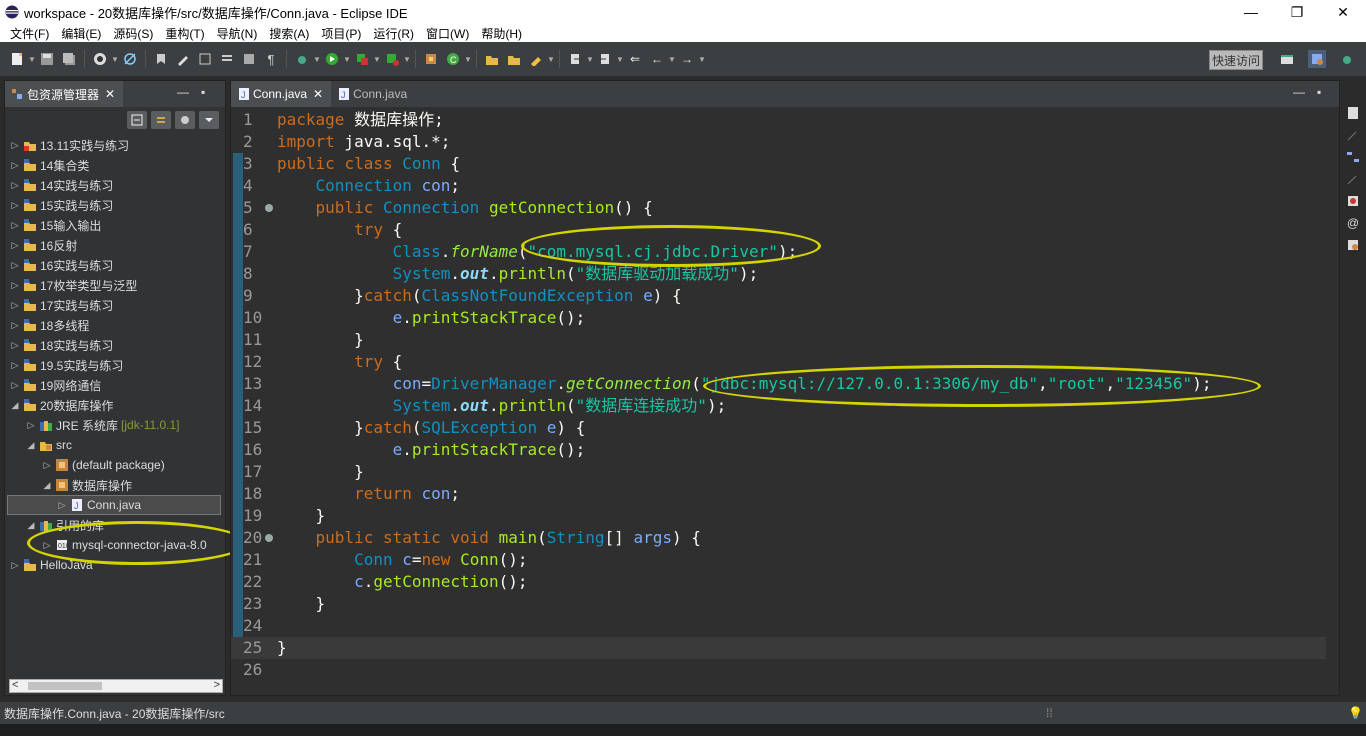 Image resolution: width=1366 pixels, height=736 pixels. Describe the element at coordinates (778, 230) in the screenshot. I see `code-line: 6 try {` at that location.